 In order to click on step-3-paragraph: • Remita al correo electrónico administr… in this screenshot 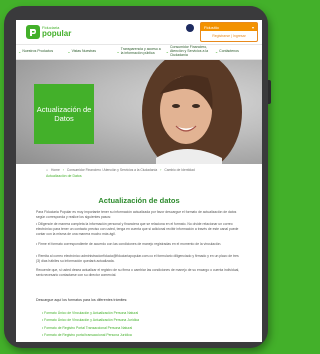, I will do `click(137, 258)`.